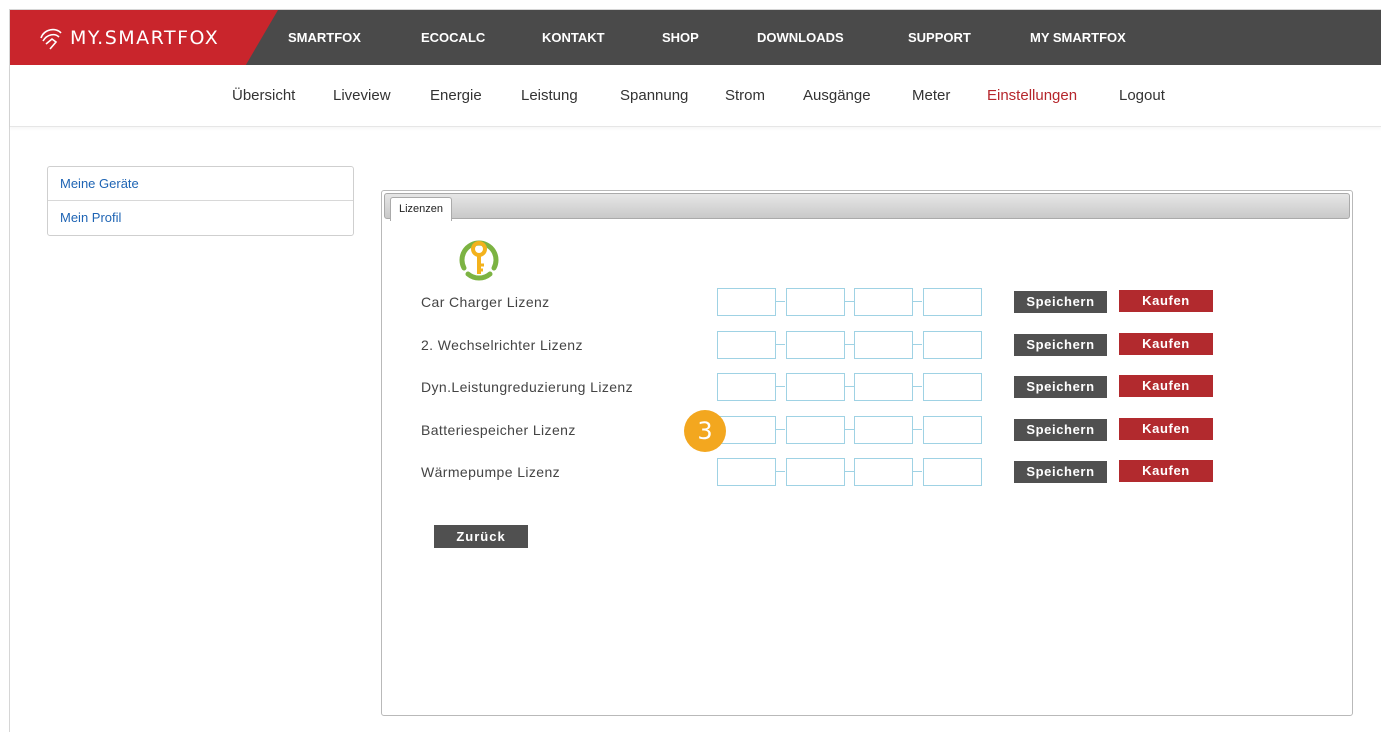  Describe the element at coordinates (527, 387) in the screenshot. I see `license-label: Dyn.Leistungreduzierung Lizenz` at that location.